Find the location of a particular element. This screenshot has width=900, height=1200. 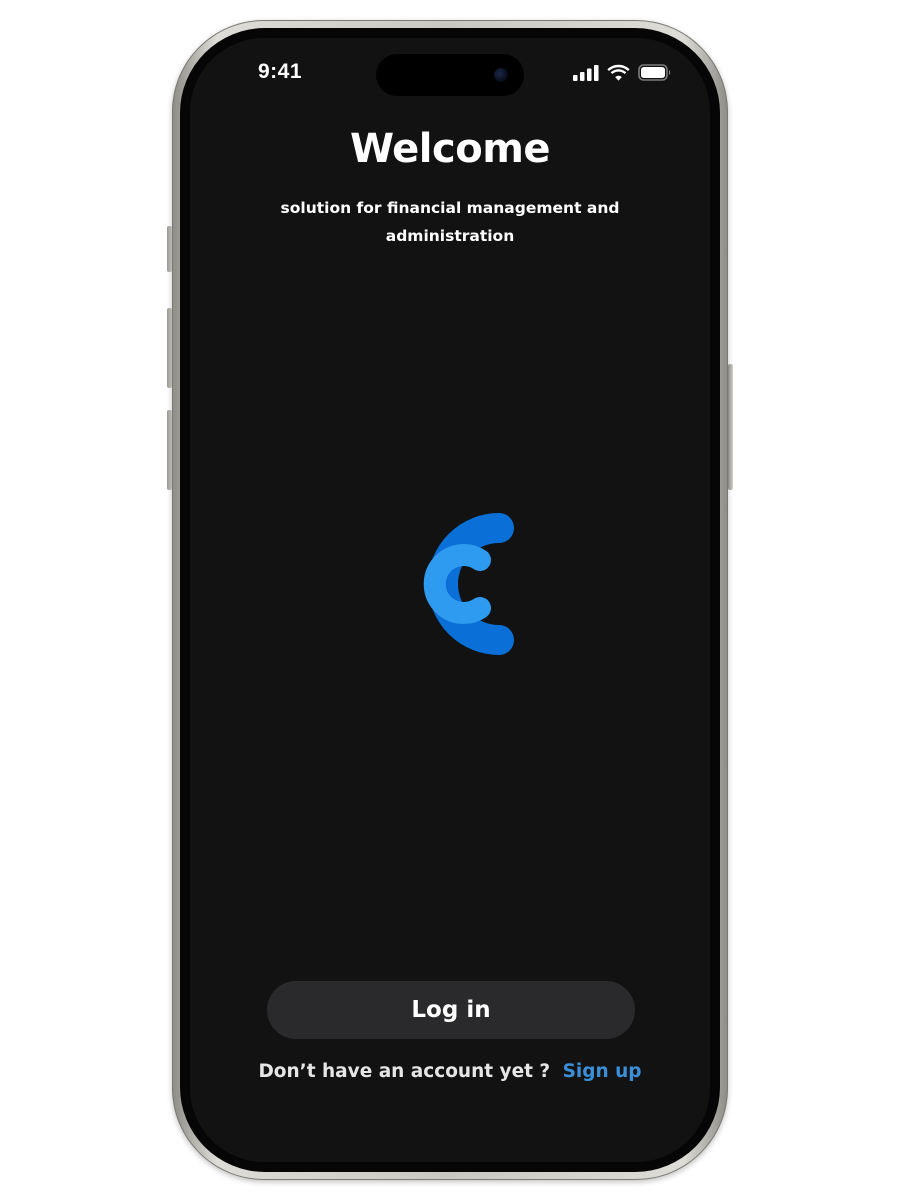

signup-row: Don’t have an account yet ? Sign up is located at coordinates (450, 1071).